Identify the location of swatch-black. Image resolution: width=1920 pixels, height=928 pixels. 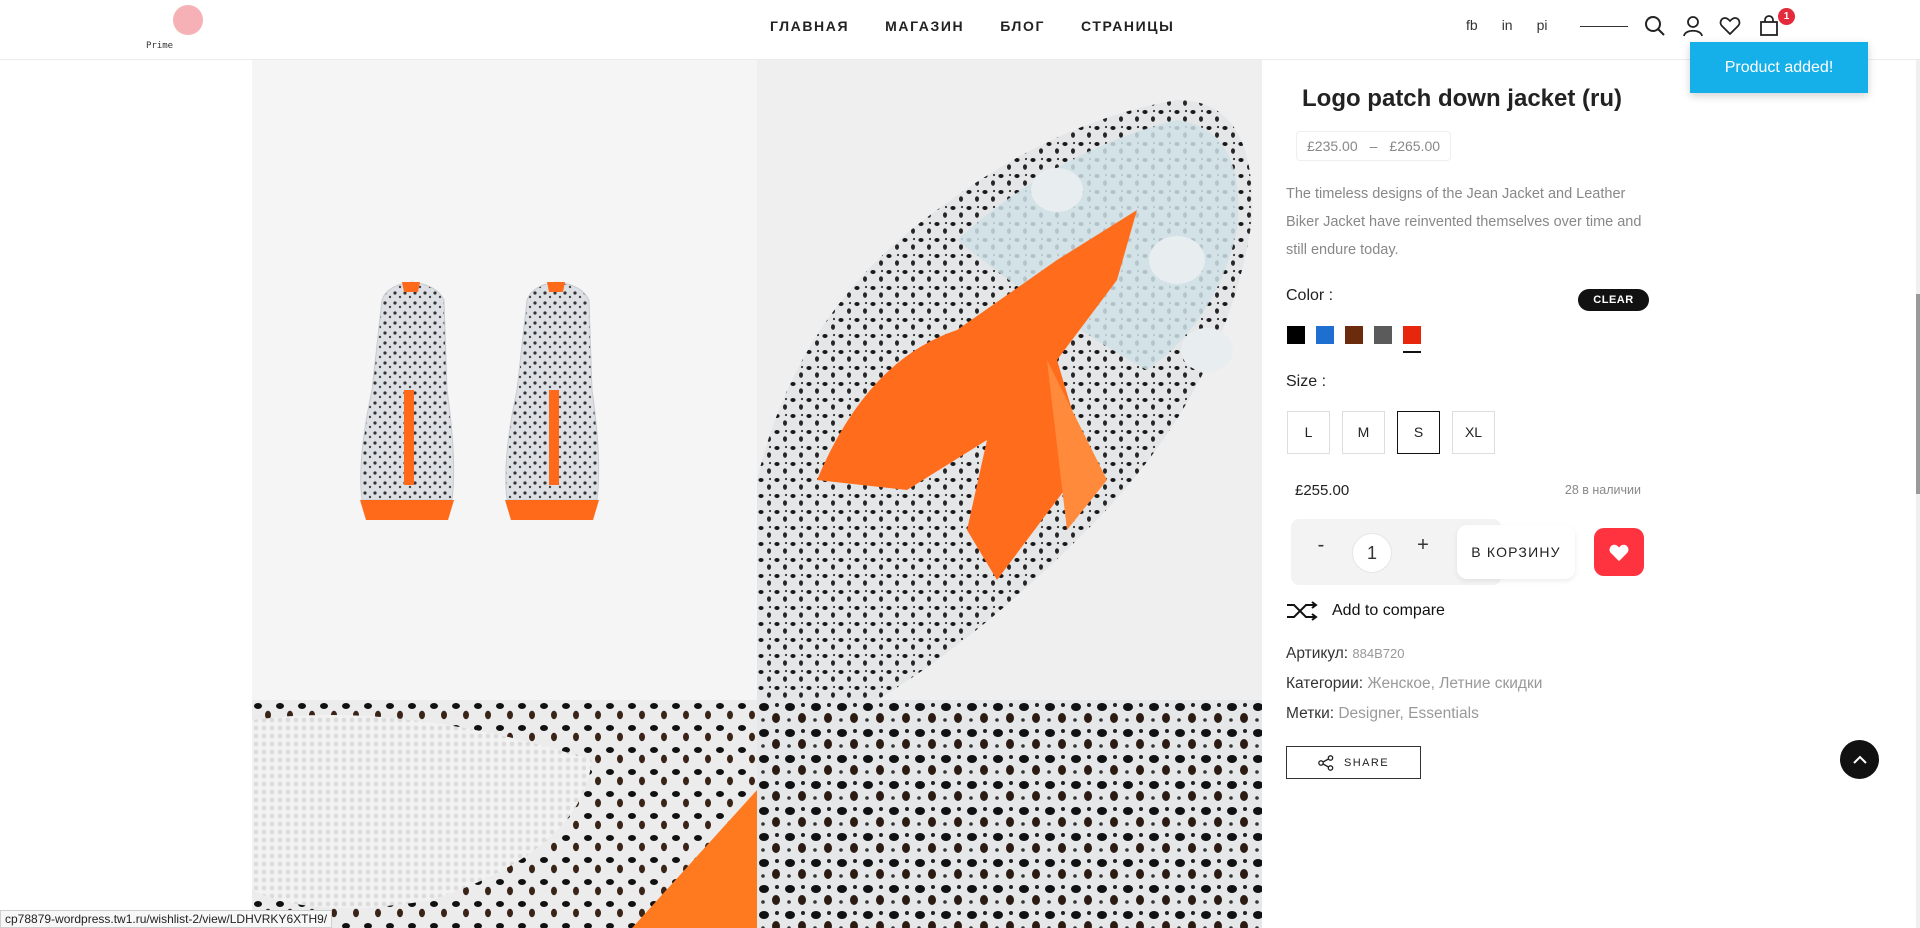
(1296, 335).